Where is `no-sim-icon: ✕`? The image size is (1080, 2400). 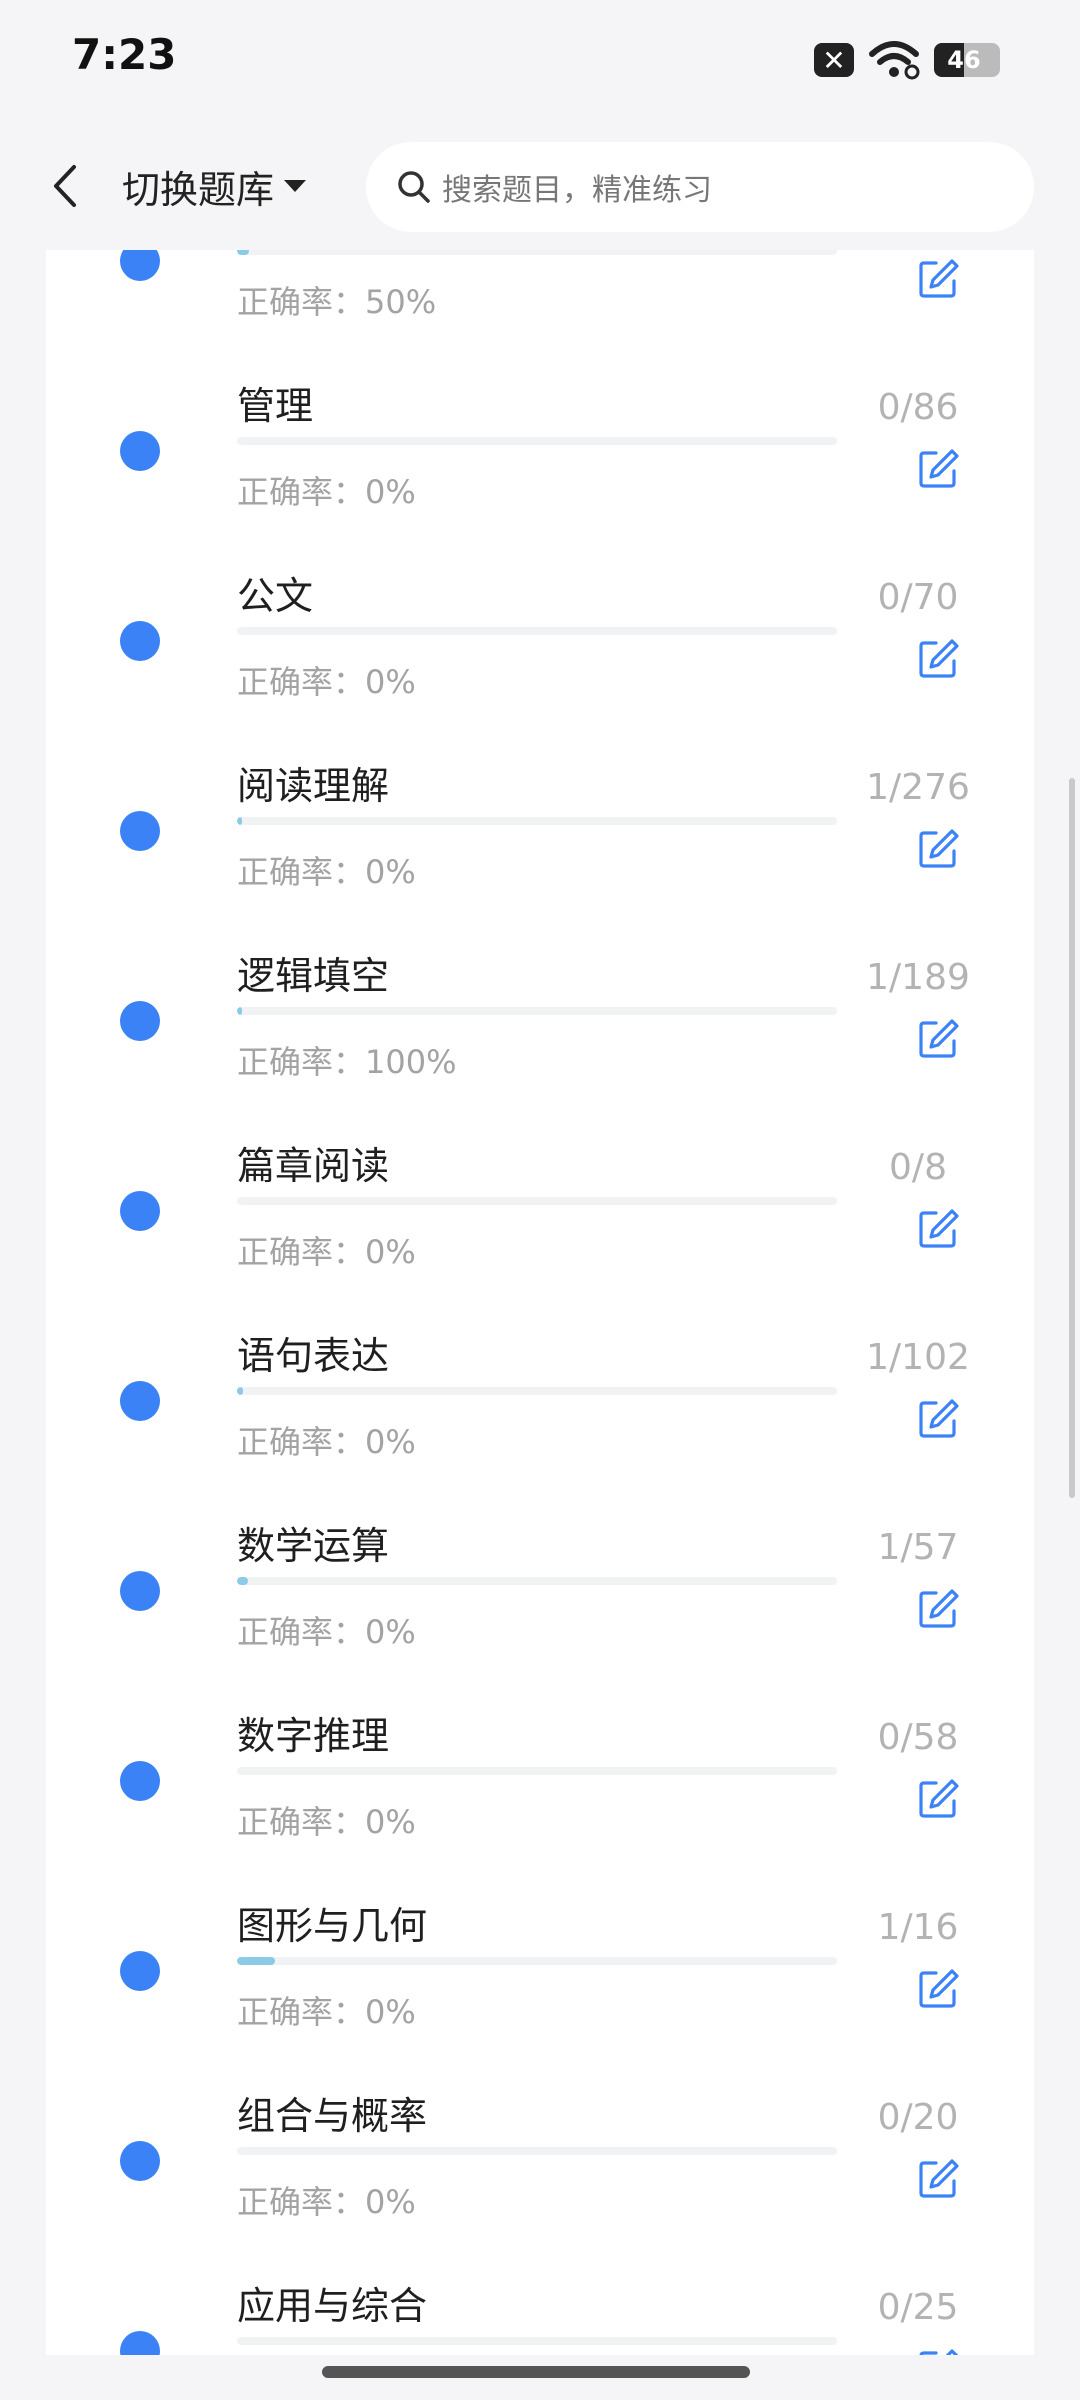 no-sim-icon: ✕ is located at coordinates (834, 60).